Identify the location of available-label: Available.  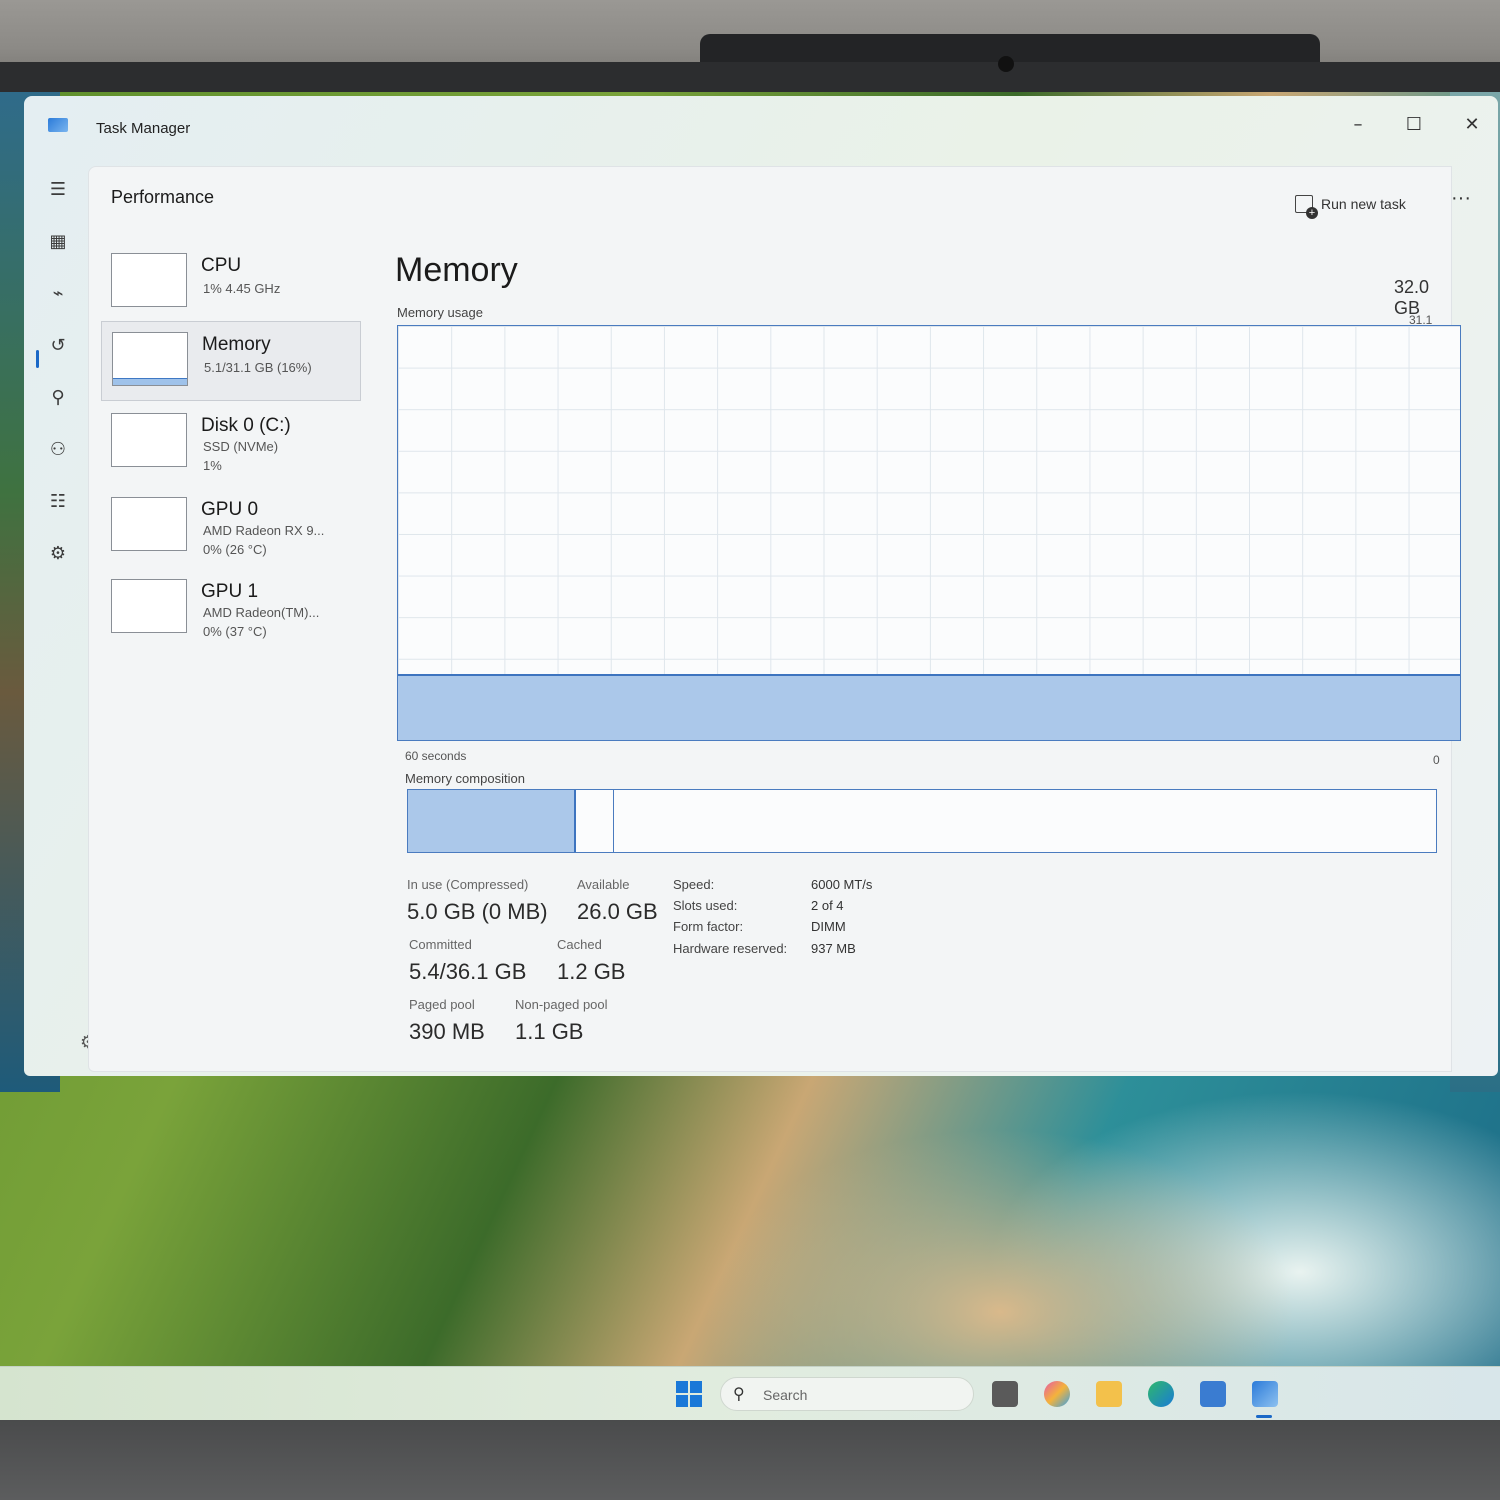
(603, 884).